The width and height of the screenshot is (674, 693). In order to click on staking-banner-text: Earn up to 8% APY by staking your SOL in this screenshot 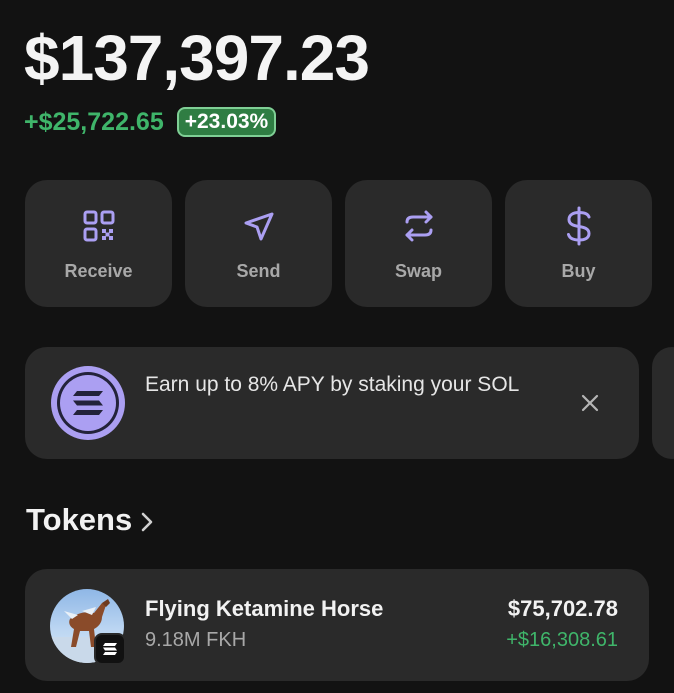, I will do `click(332, 384)`.